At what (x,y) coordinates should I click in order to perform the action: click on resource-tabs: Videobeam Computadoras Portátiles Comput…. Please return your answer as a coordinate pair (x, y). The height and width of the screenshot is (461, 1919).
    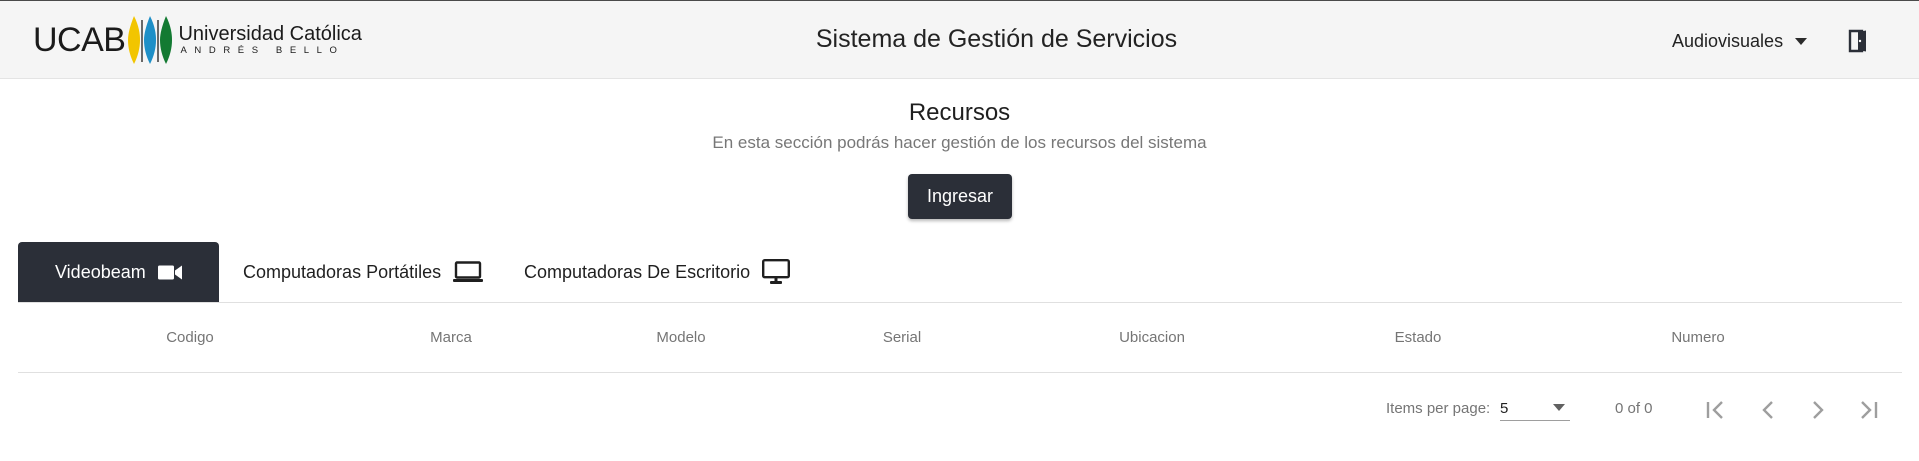
    Looking at the image, I should click on (960, 272).